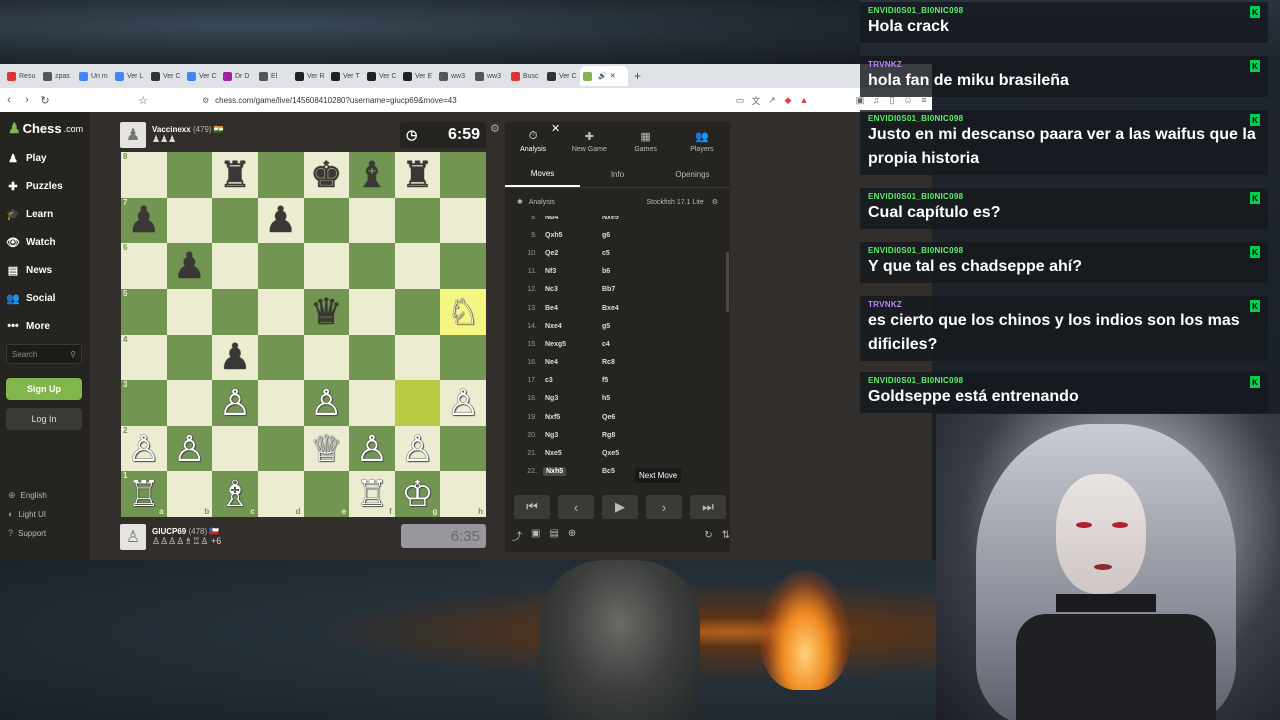  What do you see at coordinates (463, 494) in the screenshot?
I see `board-square: h` at bounding box center [463, 494].